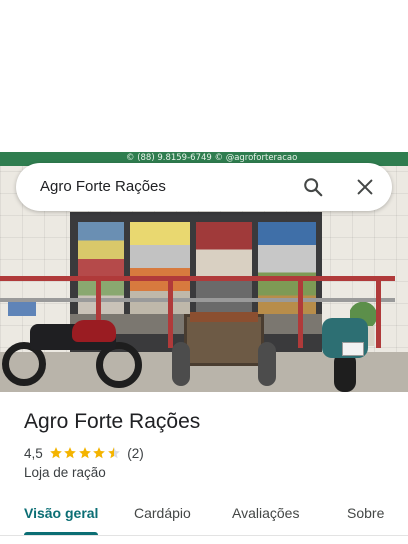 This screenshot has width=408, height=544. Describe the element at coordinates (135, 453) in the screenshot. I see `review-count: (2)` at that location.